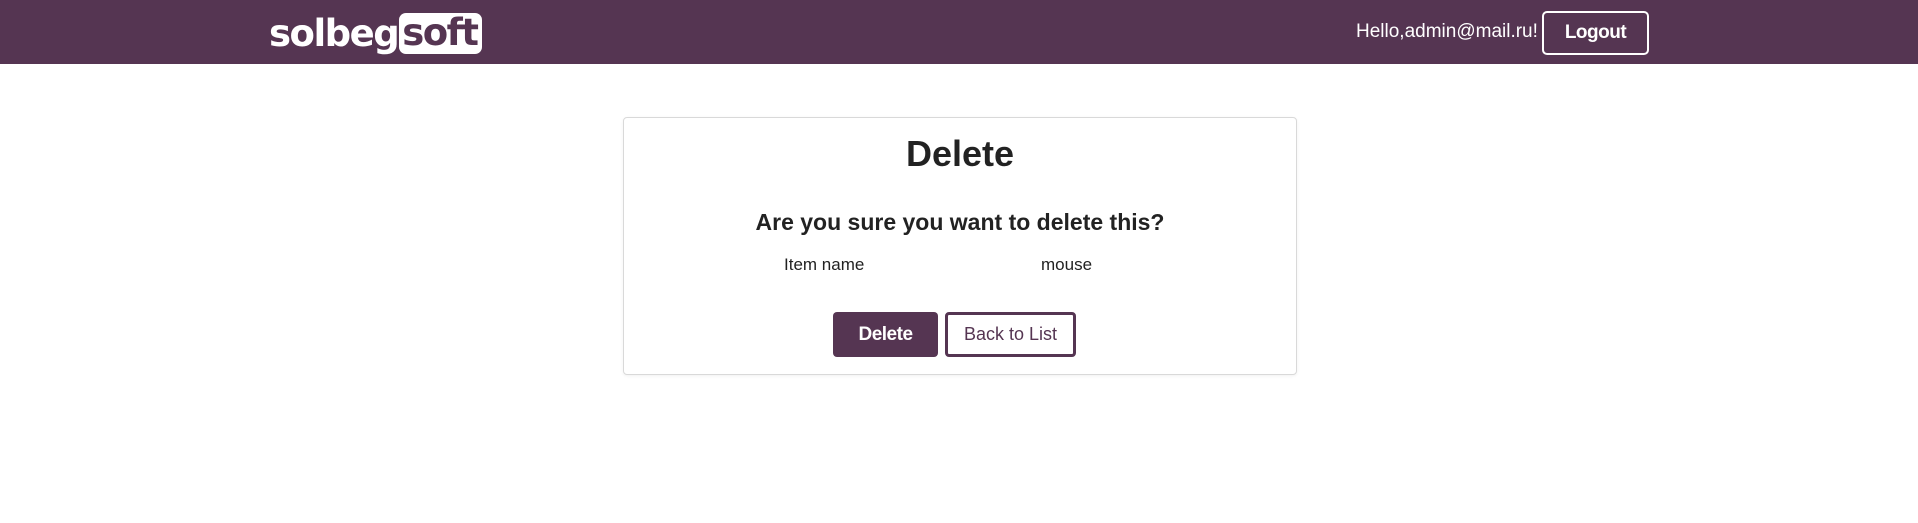 The width and height of the screenshot is (1918, 523). I want to click on confirmation-question: Are you sure you want to delete this?, so click(960, 222).